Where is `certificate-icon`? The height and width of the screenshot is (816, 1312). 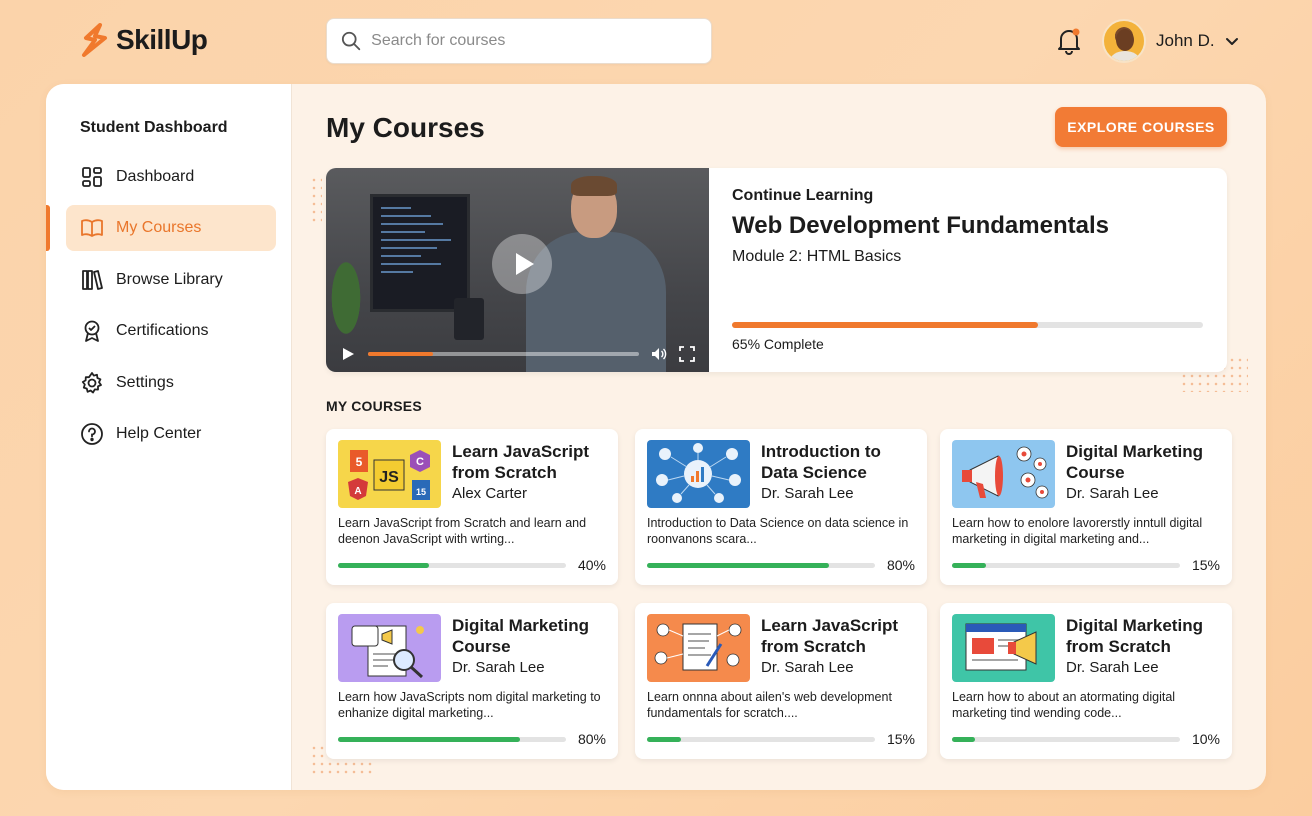
certificate-icon is located at coordinates (92, 331).